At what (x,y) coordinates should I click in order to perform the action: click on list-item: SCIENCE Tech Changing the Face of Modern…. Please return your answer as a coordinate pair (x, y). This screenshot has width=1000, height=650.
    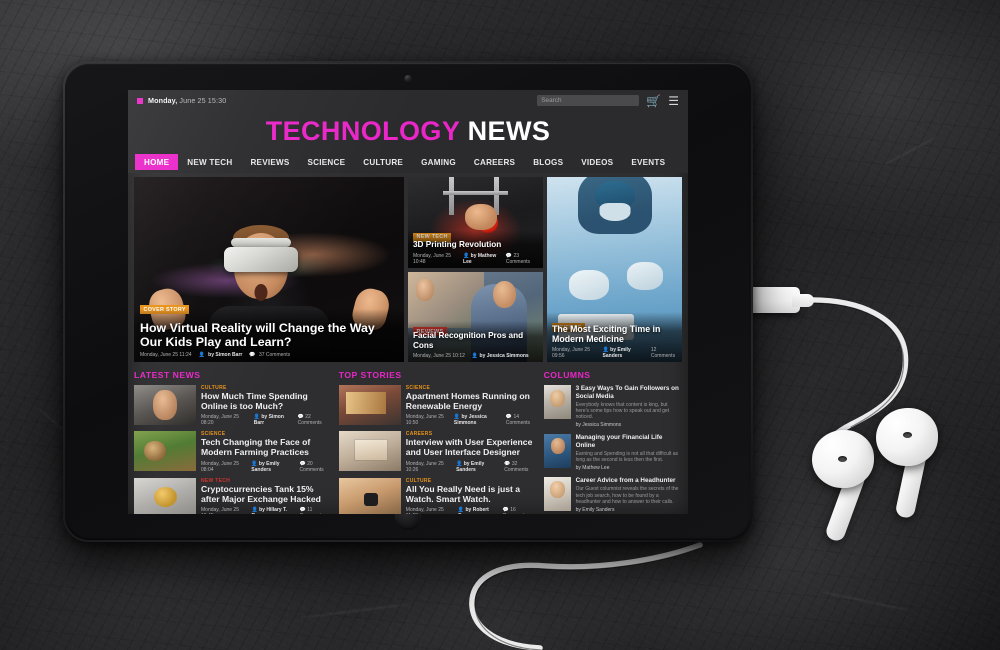
    Looking at the image, I should click on (233, 452).